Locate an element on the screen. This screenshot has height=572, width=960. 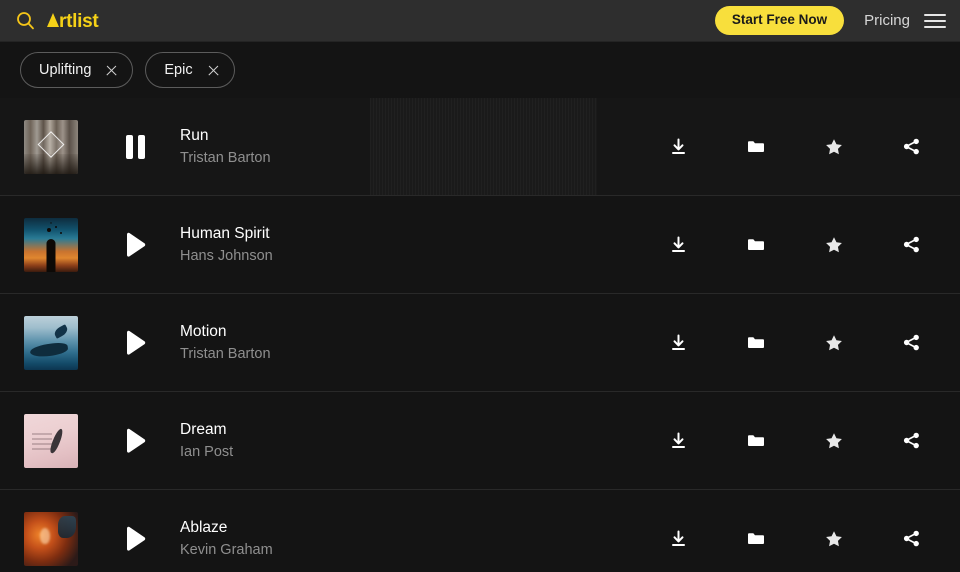
table-row: Ablaze Kevin Graham is located at coordinates (480, 531).